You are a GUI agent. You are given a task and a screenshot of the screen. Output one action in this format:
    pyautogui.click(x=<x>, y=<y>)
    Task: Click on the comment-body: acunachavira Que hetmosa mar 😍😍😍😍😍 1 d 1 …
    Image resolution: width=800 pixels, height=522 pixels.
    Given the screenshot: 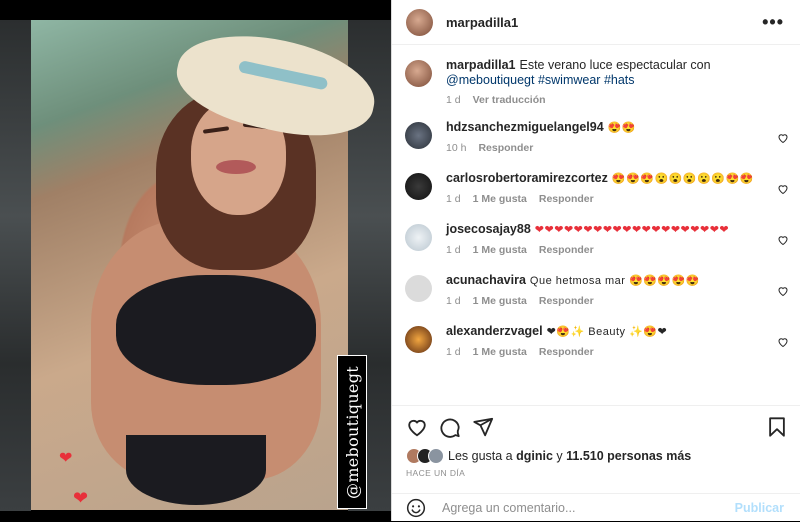 What is the action you would take?
    pyautogui.click(x=615, y=290)
    